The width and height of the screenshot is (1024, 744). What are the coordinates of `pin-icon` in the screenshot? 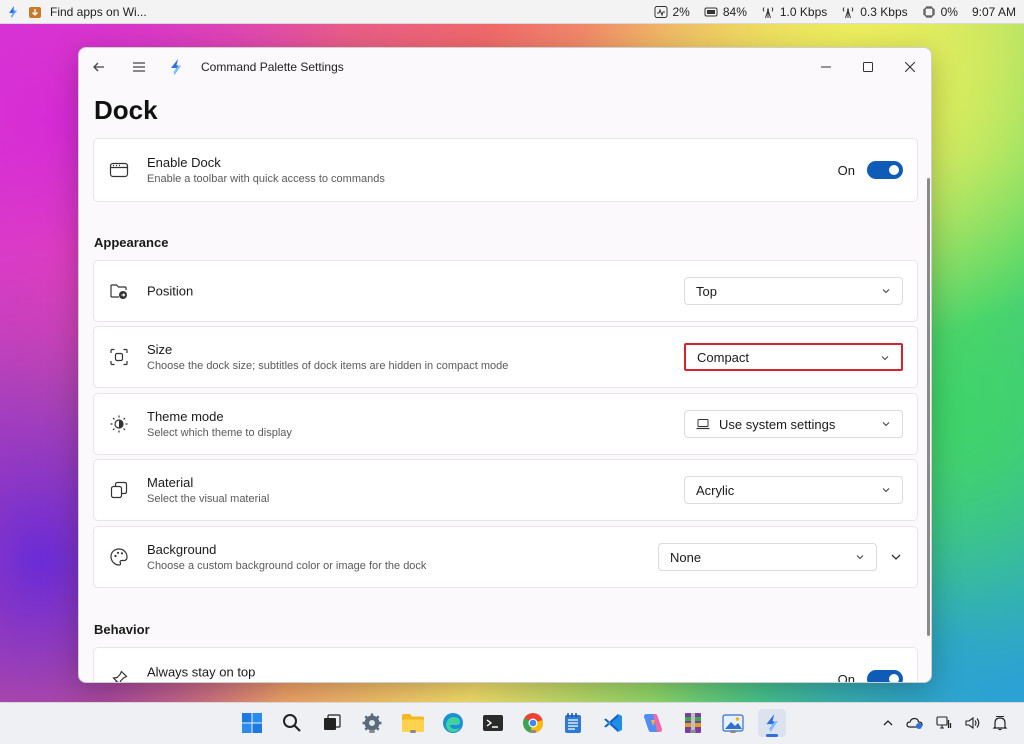 It's located at (120, 676).